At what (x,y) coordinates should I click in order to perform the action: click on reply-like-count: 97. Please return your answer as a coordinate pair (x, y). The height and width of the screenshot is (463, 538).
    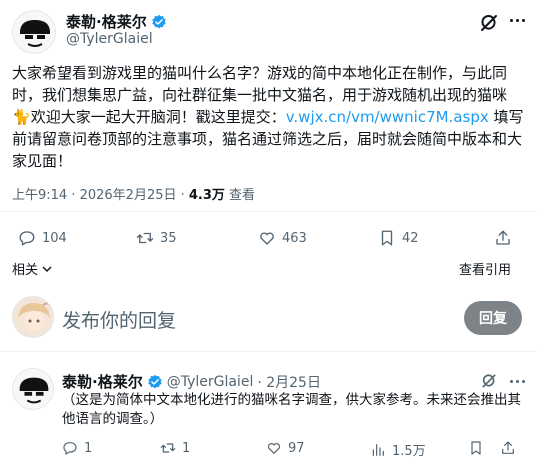
    Looking at the image, I should click on (296, 448).